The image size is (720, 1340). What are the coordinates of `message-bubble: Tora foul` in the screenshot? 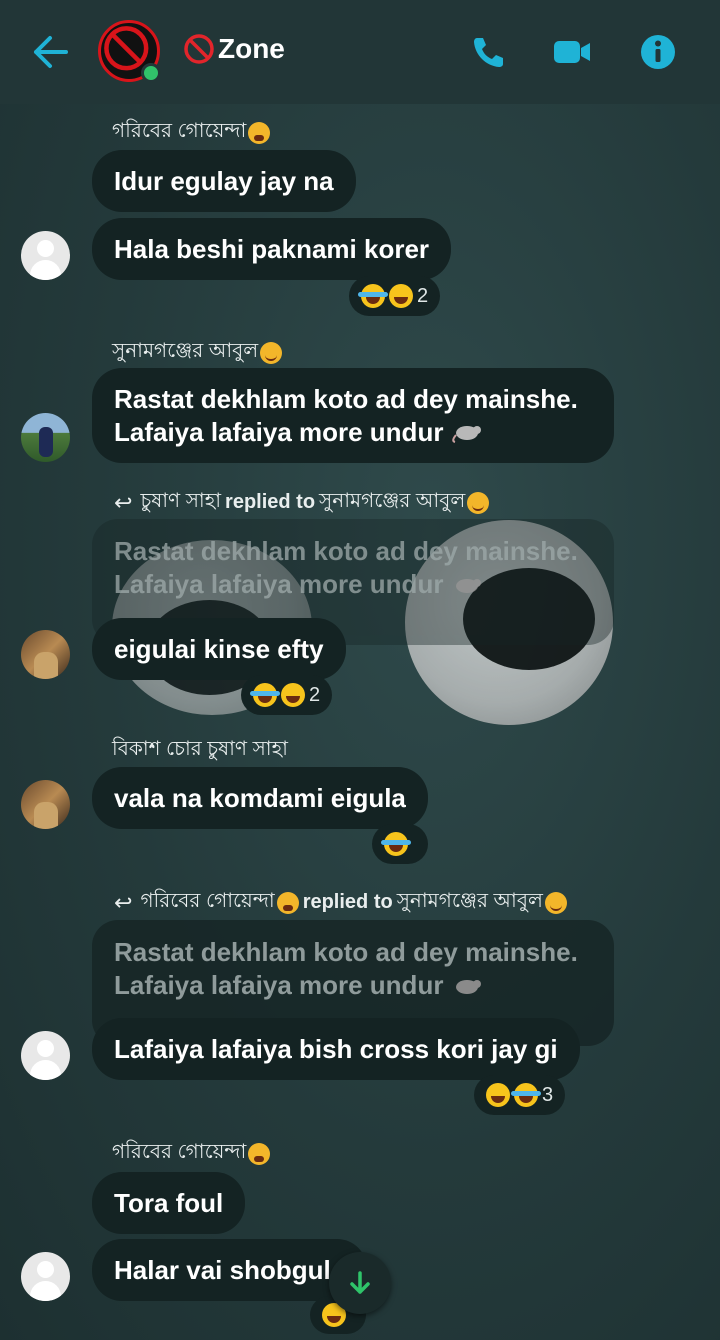 It's located at (169, 1203).